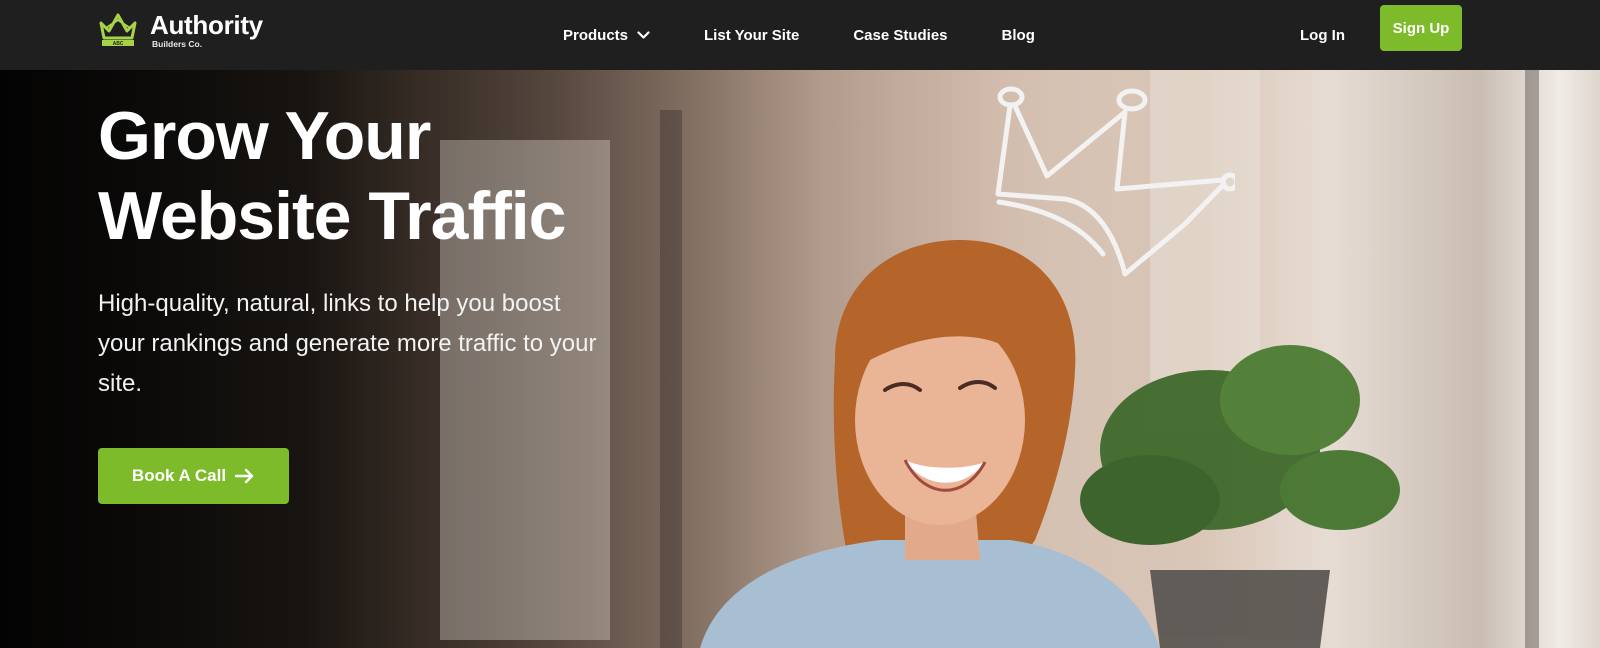 The height and width of the screenshot is (648, 1600). I want to click on nav-item-case-studies: Case Studies, so click(900, 35).